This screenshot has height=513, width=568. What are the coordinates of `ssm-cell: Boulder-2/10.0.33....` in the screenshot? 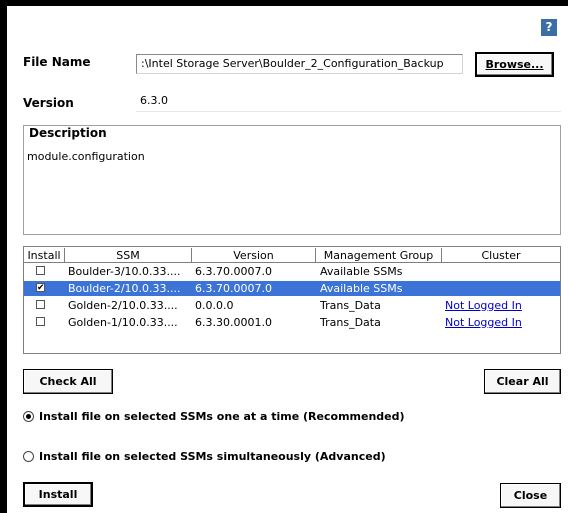 It's located at (124, 288).